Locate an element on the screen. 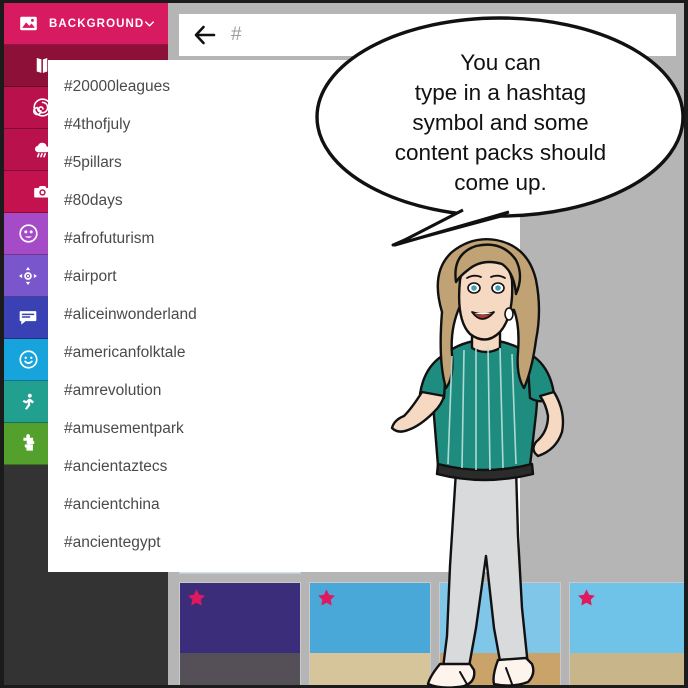  hashtag-list-item: #ancientchina is located at coordinates (284, 505).